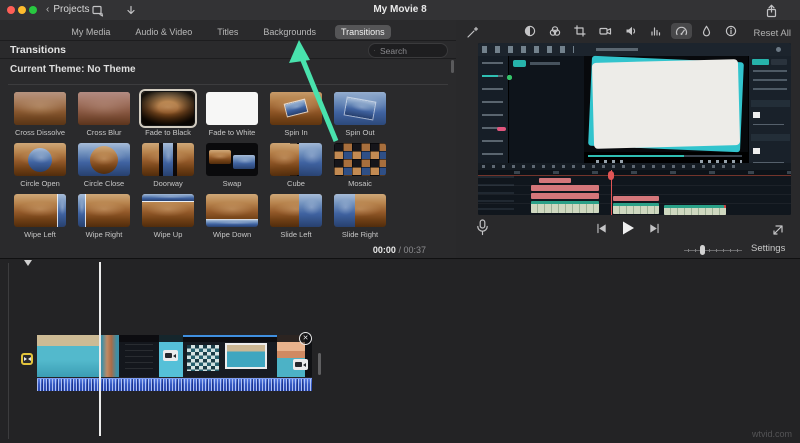 Image resolution: width=800 pixels, height=443 pixels. What do you see at coordinates (100, 349) in the screenshot?
I see `playhead` at bounding box center [100, 349].